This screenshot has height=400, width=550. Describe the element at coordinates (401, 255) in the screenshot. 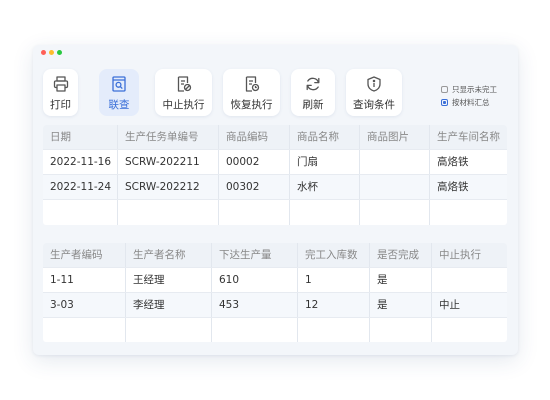

I see `column-header: 是否完成` at that location.